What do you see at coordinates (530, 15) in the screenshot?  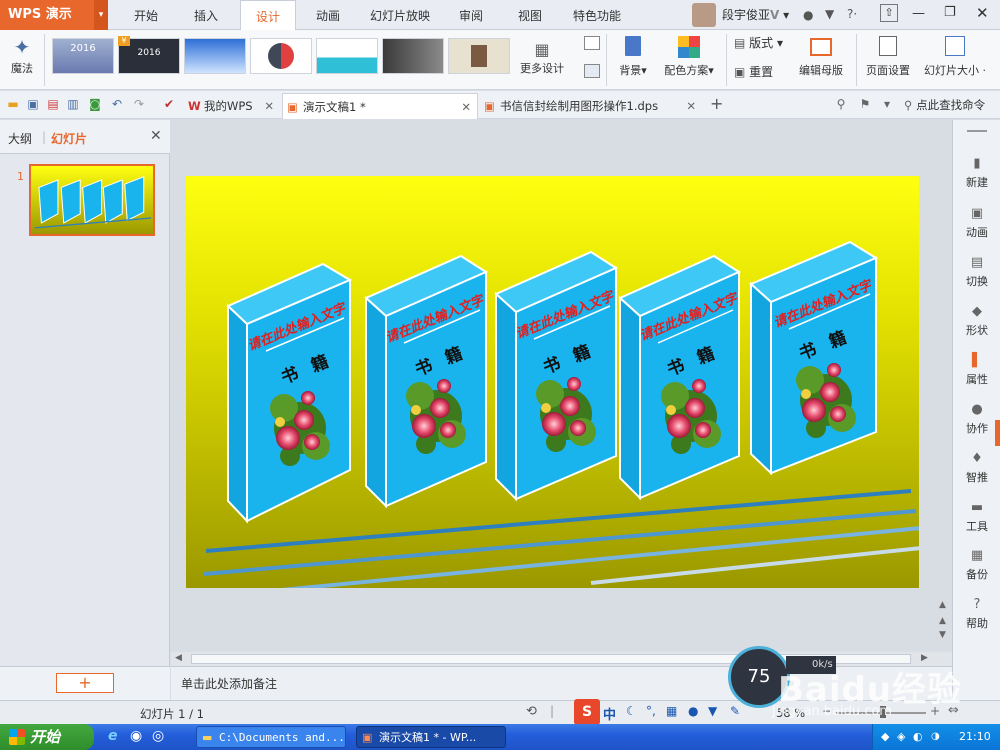 I see `tab-view: 视图` at bounding box center [530, 15].